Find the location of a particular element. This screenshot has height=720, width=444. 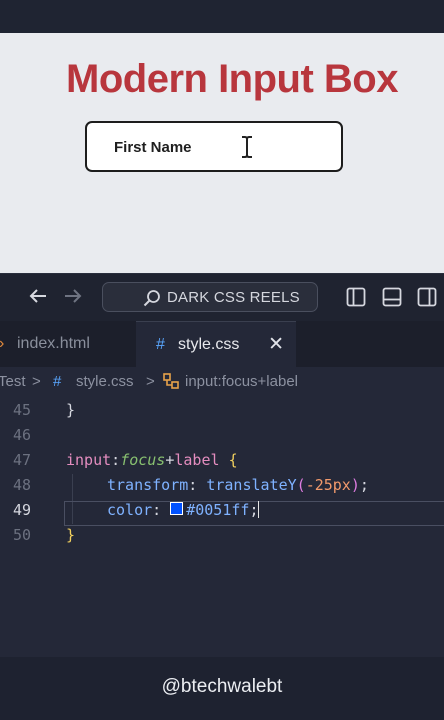

code-token: #0051ff is located at coordinates (218, 510).